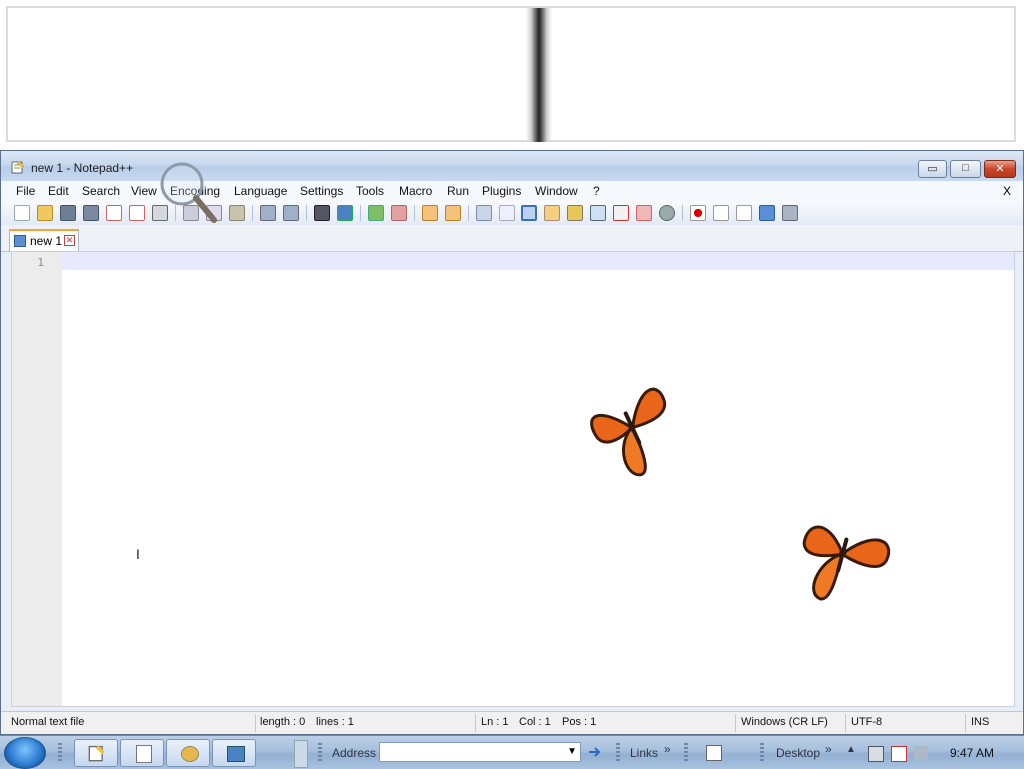 The height and width of the screenshot is (769, 1024). What do you see at coordinates (767, 213) in the screenshot?
I see `run-macro-multiple-icon` at bounding box center [767, 213].